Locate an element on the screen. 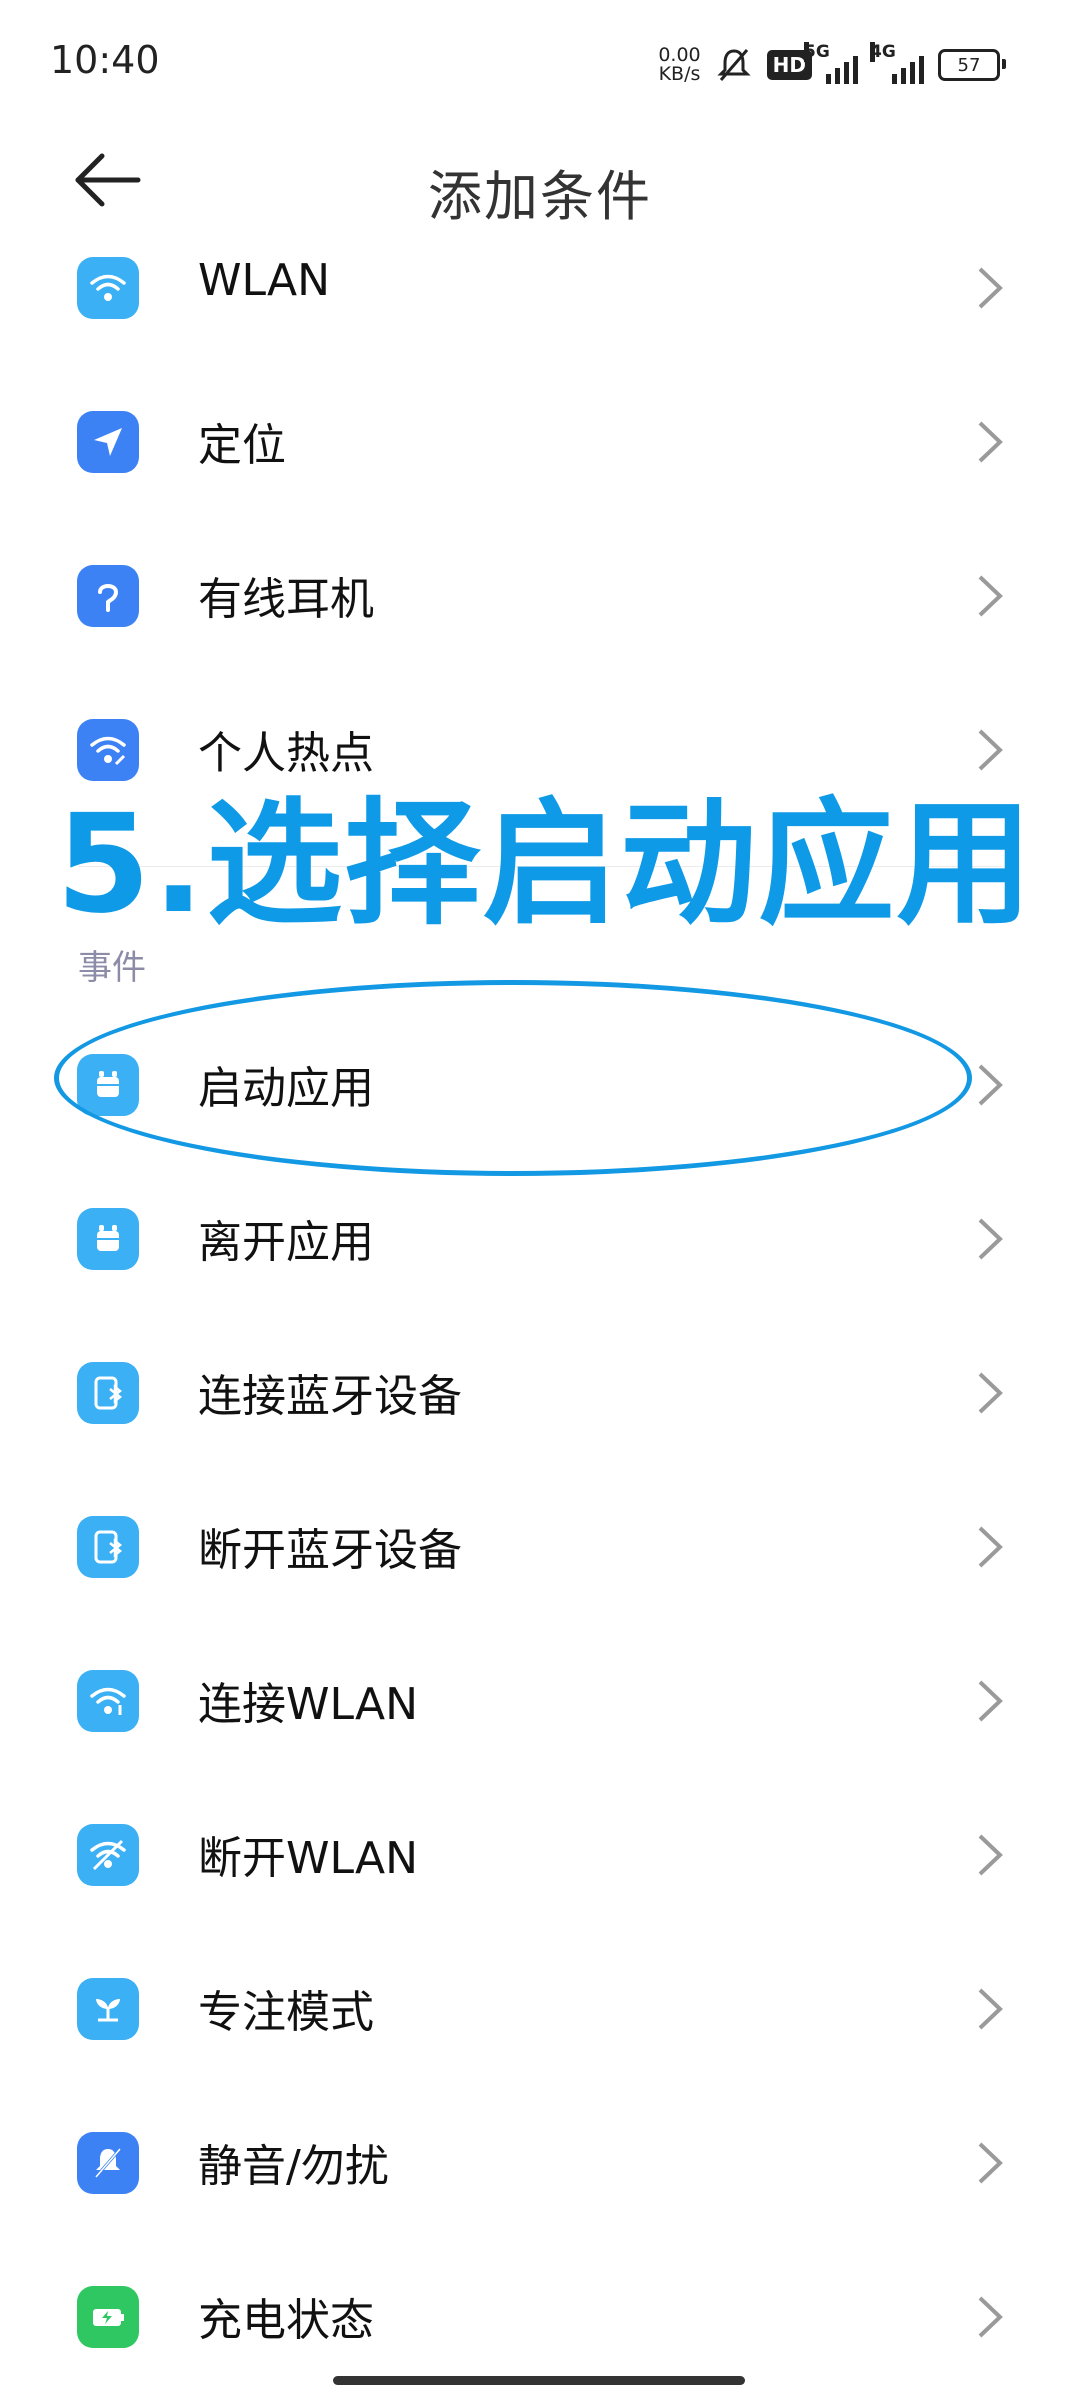 This screenshot has height=2403, width=1080. item-label: 专注模式 is located at coordinates (286, 2012).